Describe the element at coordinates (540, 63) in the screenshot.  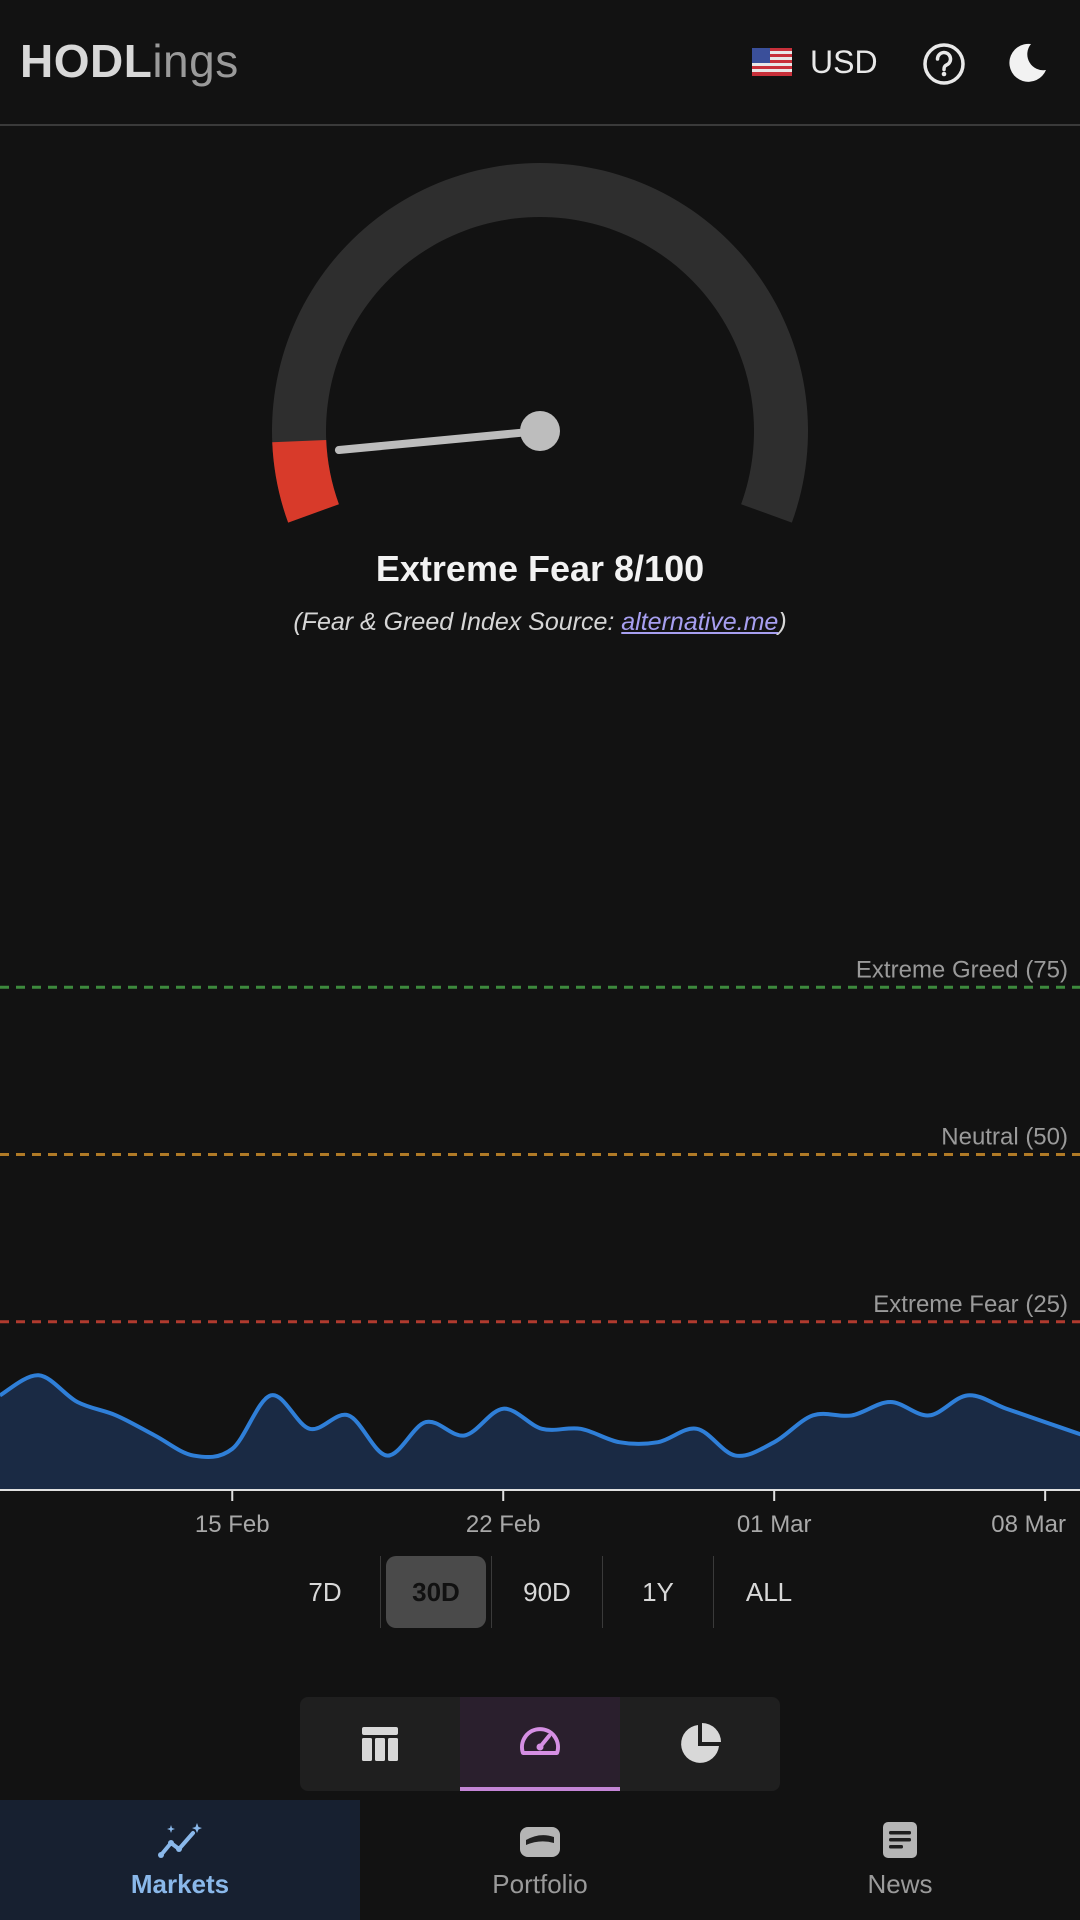
I see `app-header: HODLings USD` at that location.